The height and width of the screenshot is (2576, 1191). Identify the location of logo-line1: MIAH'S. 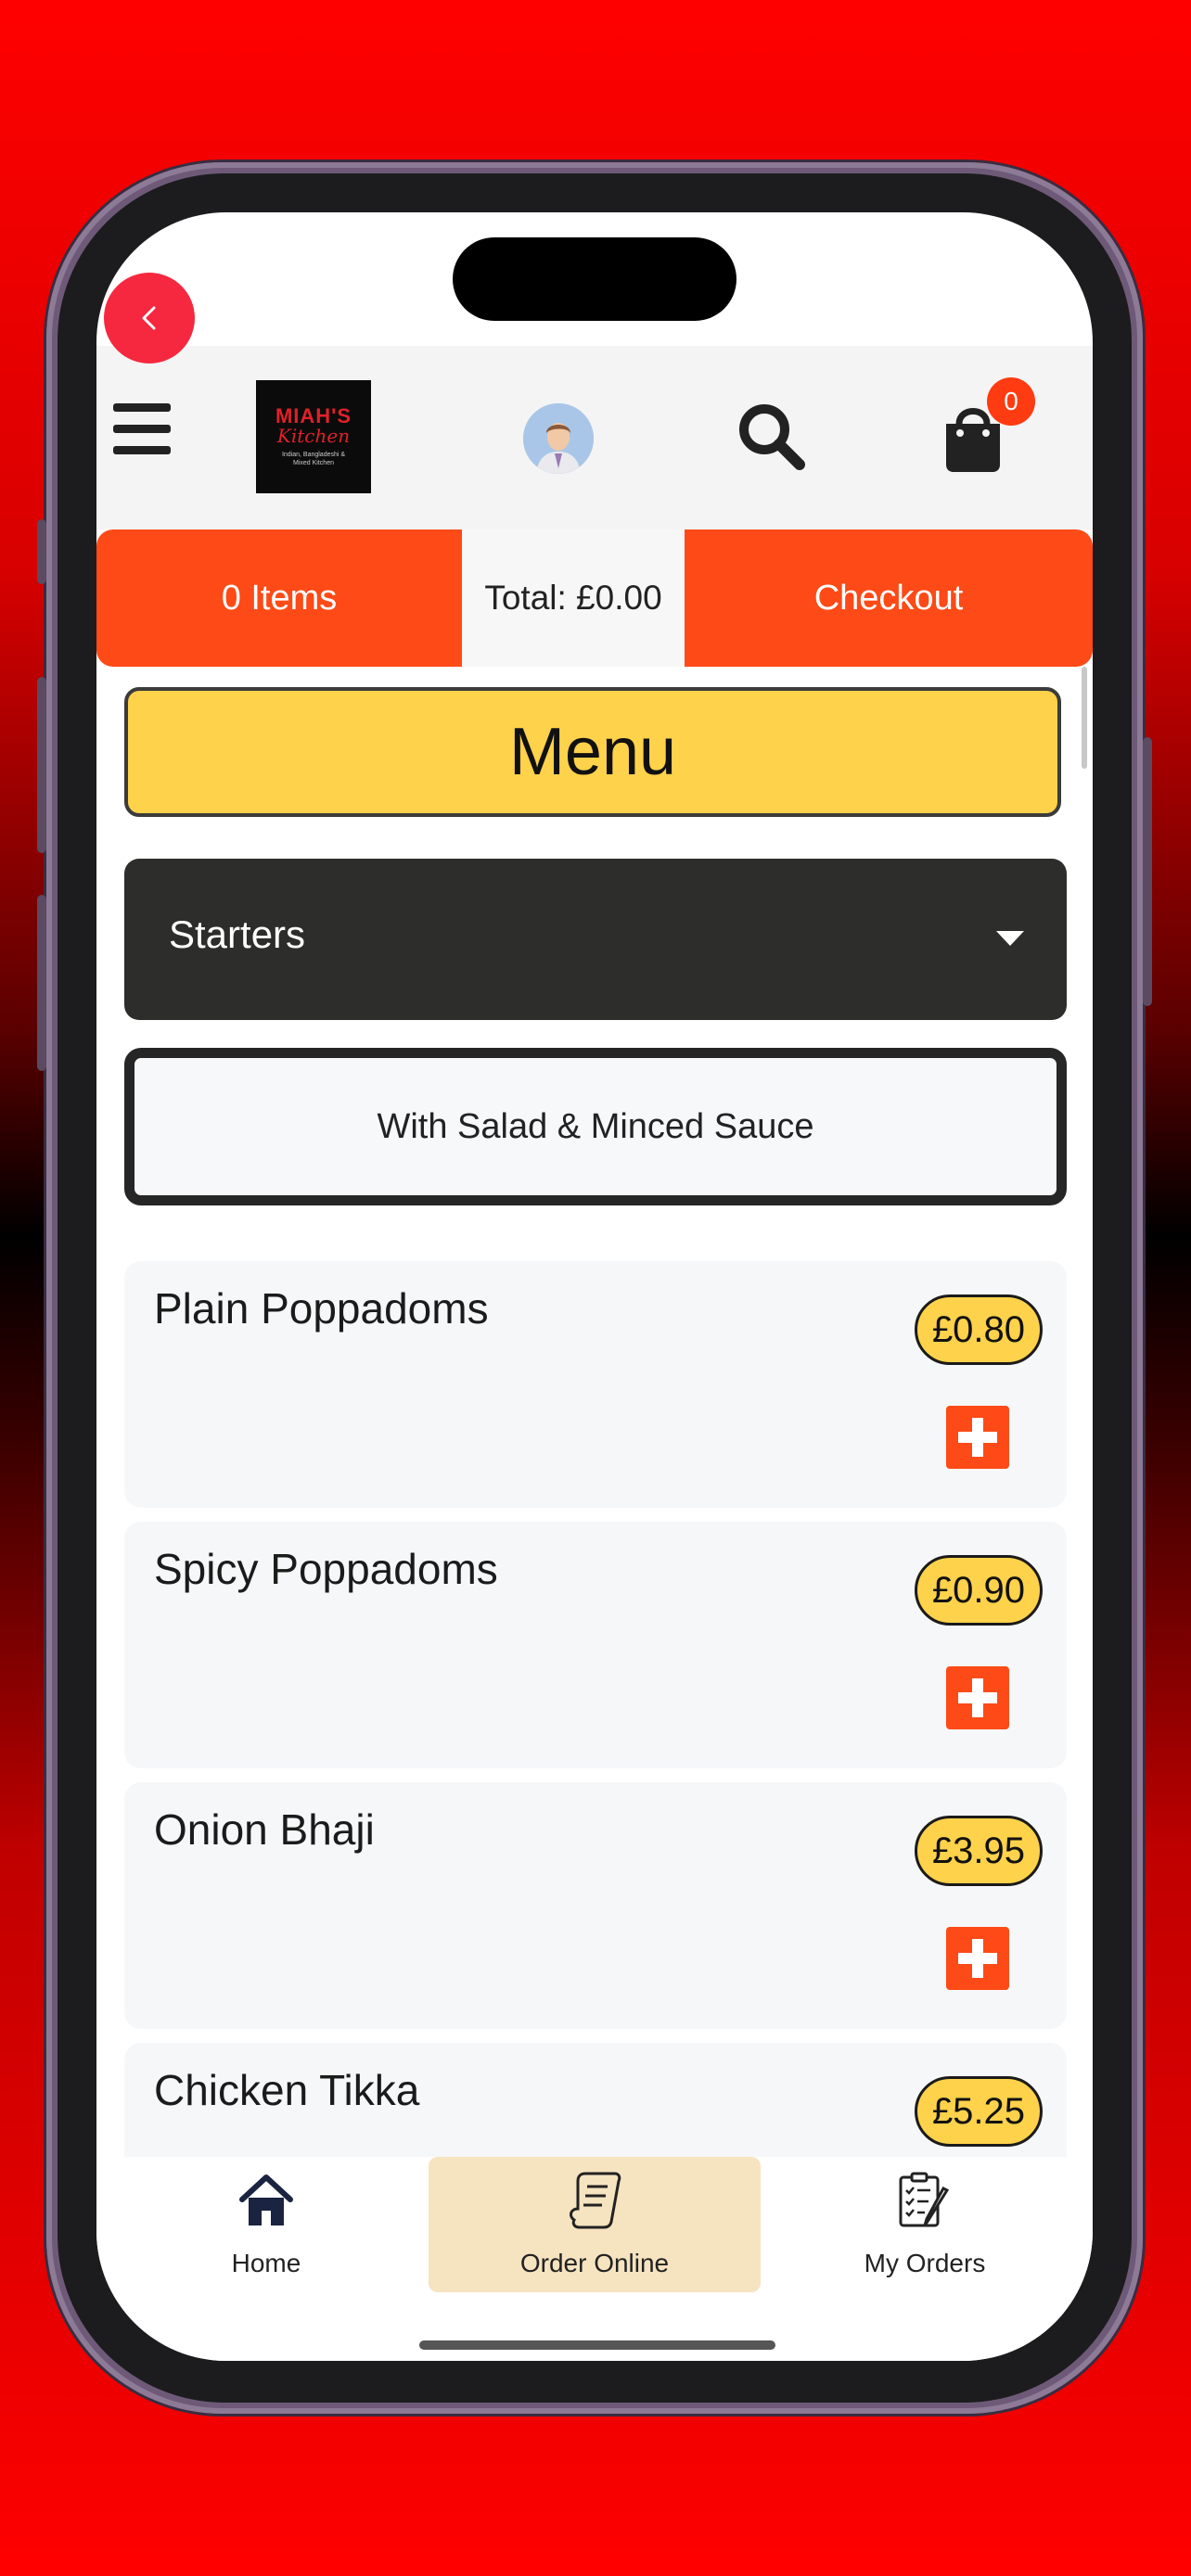
(313, 415).